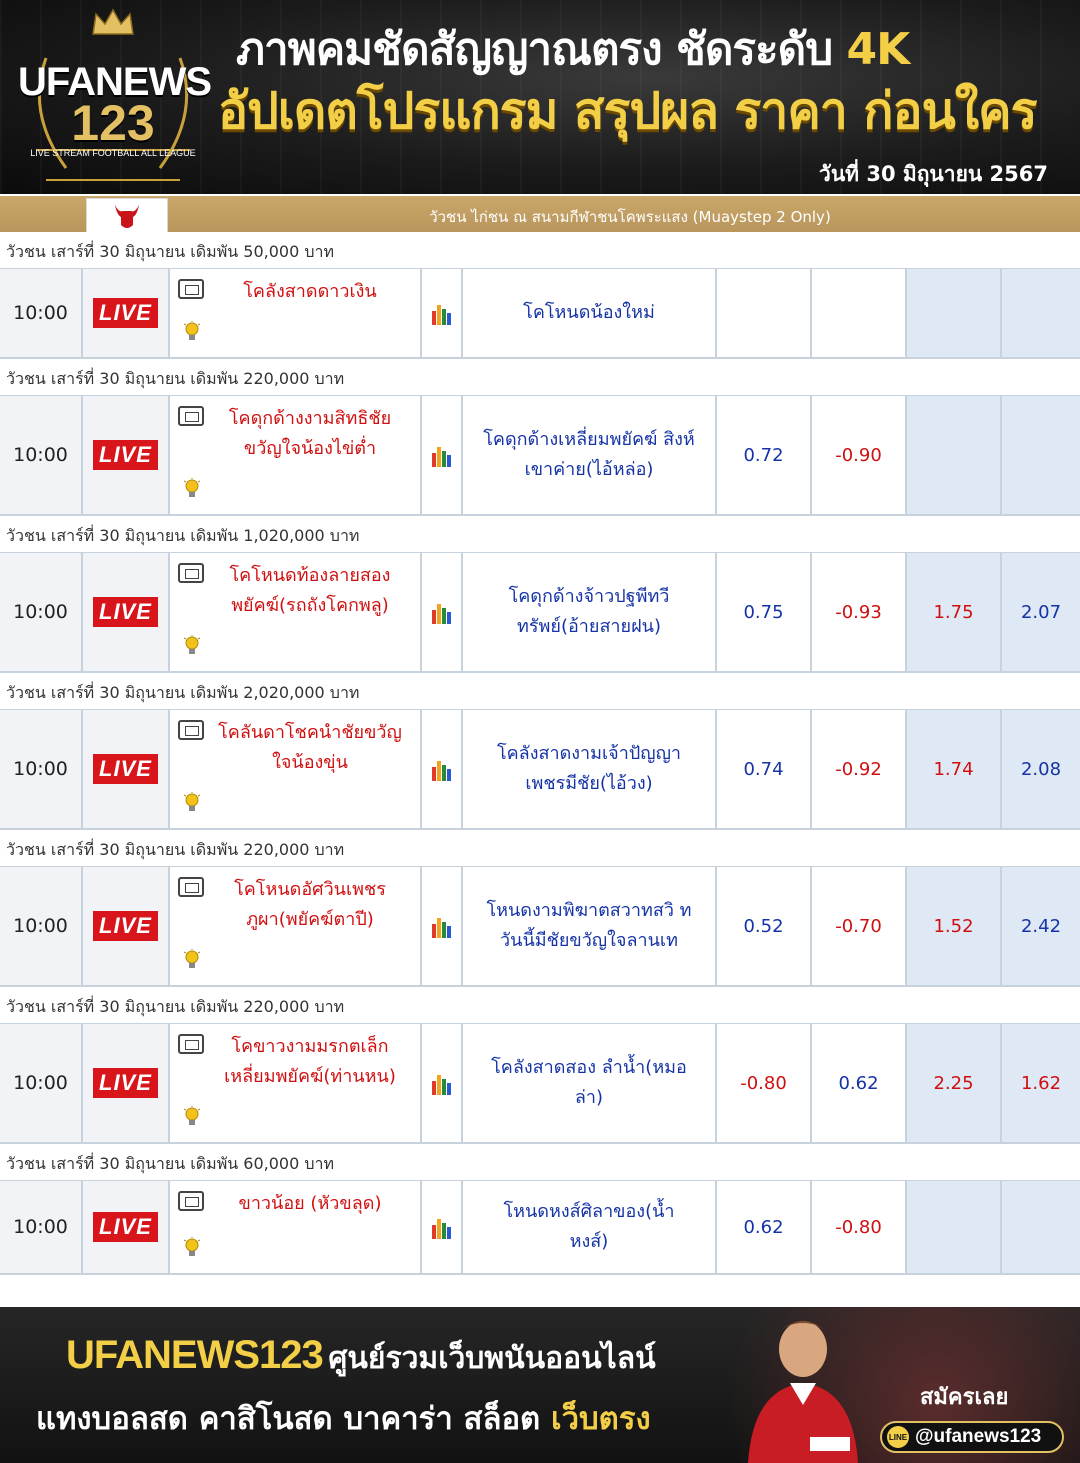 The height and width of the screenshot is (1463, 1080). Describe the element at coordinates (590, 1083) in the screenshot. I see `away-team-name: โคลังสาดสอง ลำน้ำ(หมอล่า)` at that location.